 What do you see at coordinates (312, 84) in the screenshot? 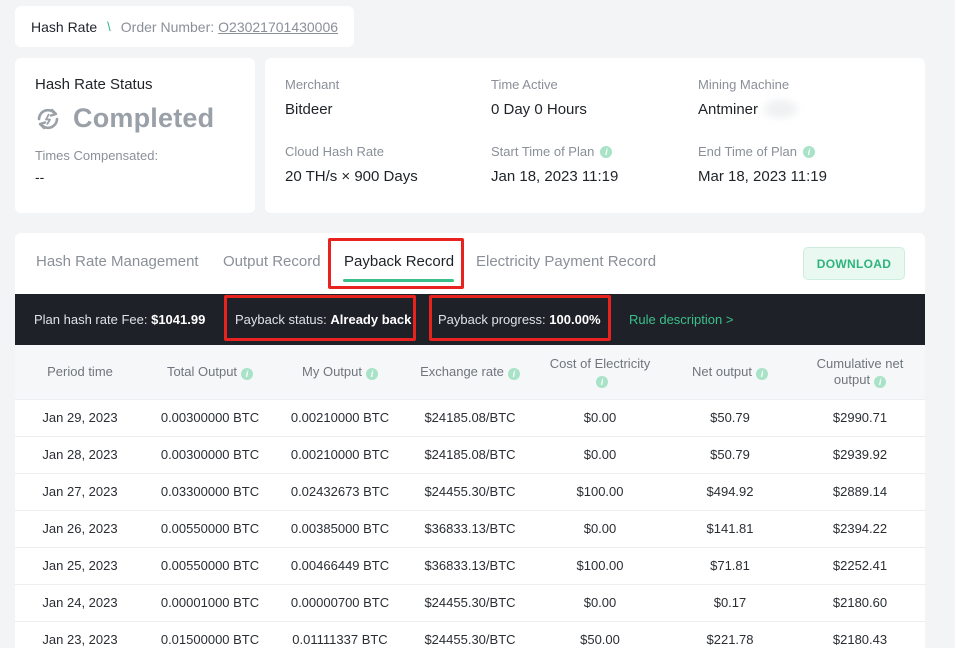
I see `merchant-label: Merchant` at bounding box center [312, 84].